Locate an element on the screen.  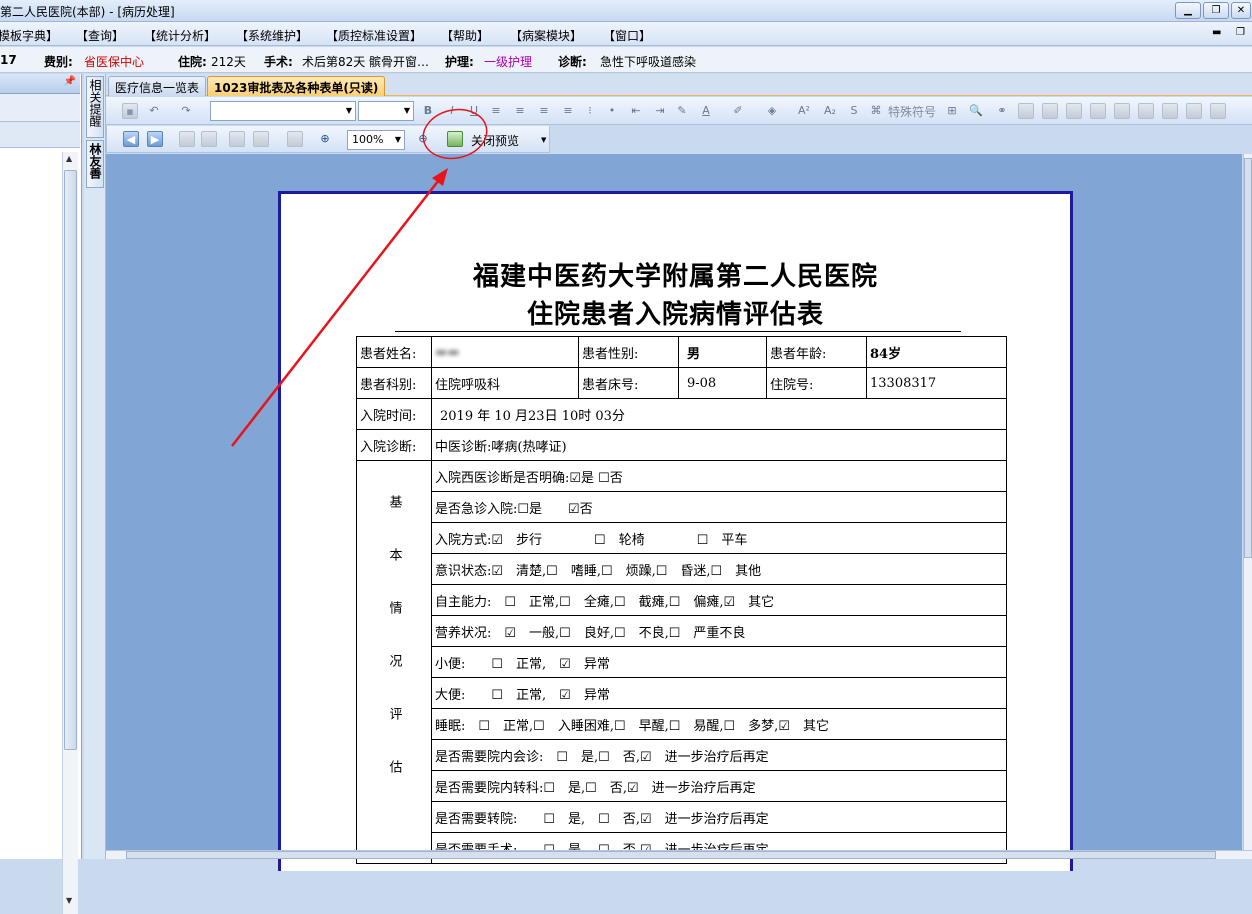
binoculars-icon: ⚭ is located at coordinates (1002, 111).